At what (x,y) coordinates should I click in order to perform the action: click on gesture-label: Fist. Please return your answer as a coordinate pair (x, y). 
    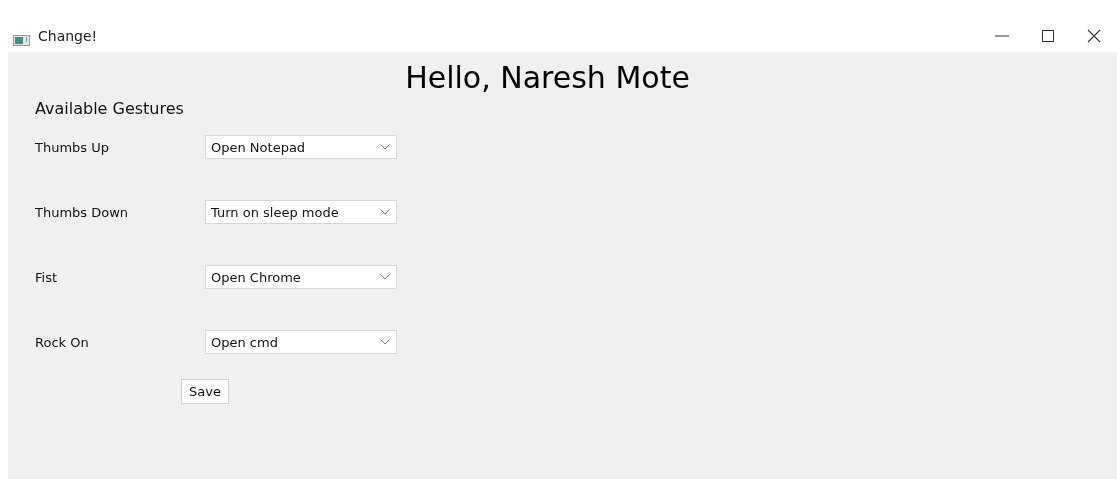
    Looking at the image, I should click on (46, 277).